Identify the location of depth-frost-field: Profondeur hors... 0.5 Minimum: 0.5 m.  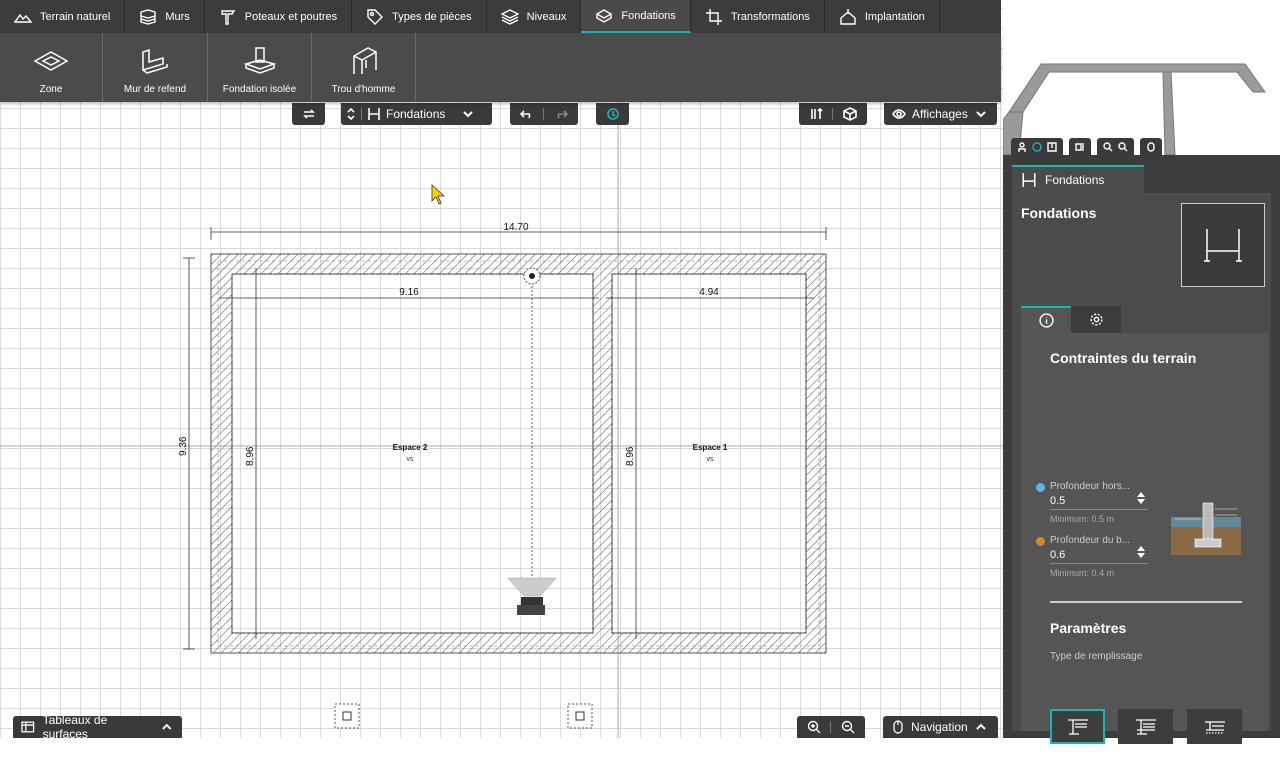
(1099, 502).